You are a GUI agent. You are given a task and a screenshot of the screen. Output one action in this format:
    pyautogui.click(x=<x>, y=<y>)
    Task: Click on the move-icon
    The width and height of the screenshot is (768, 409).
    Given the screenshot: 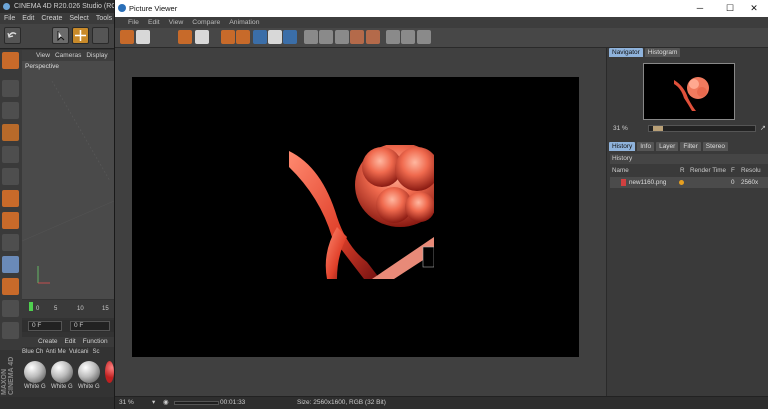 What is the action you would take?
    pyautogui.click(x=80, y=35)
    